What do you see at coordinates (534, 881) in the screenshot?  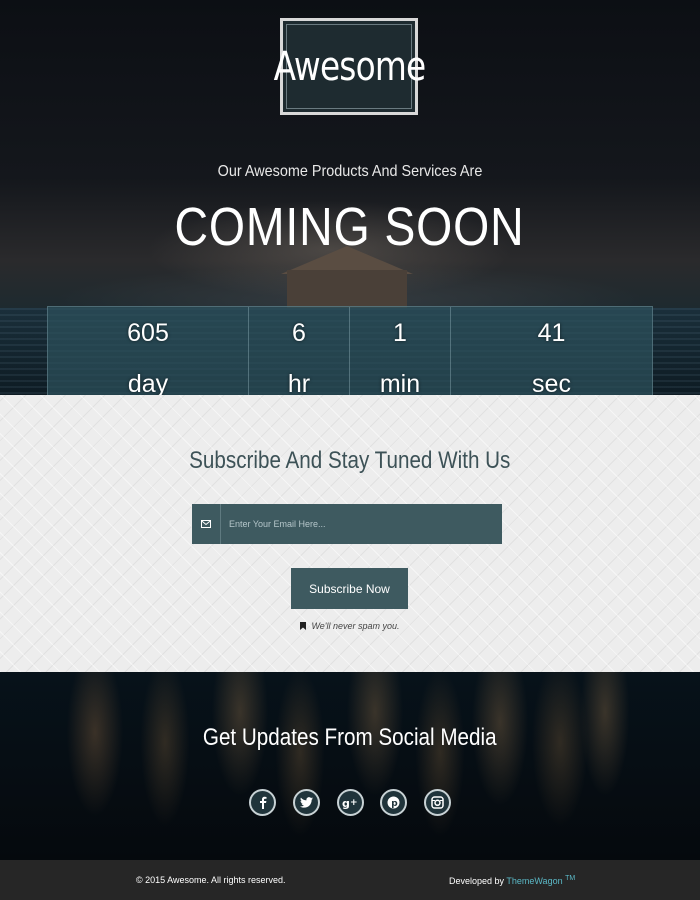 I see `developer-link: ThemeWagon` at bounding box center [534, 881].